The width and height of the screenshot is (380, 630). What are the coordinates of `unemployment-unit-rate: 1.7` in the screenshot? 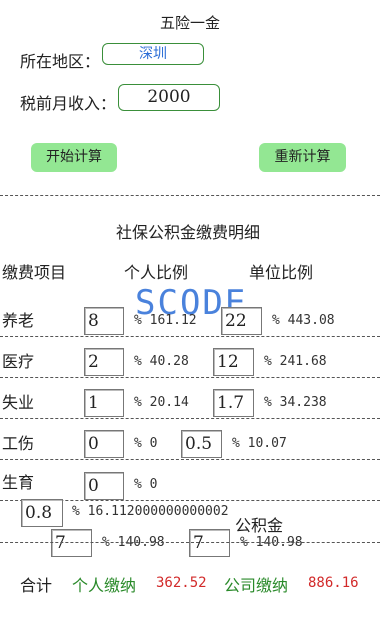 It's located at (233, 403).